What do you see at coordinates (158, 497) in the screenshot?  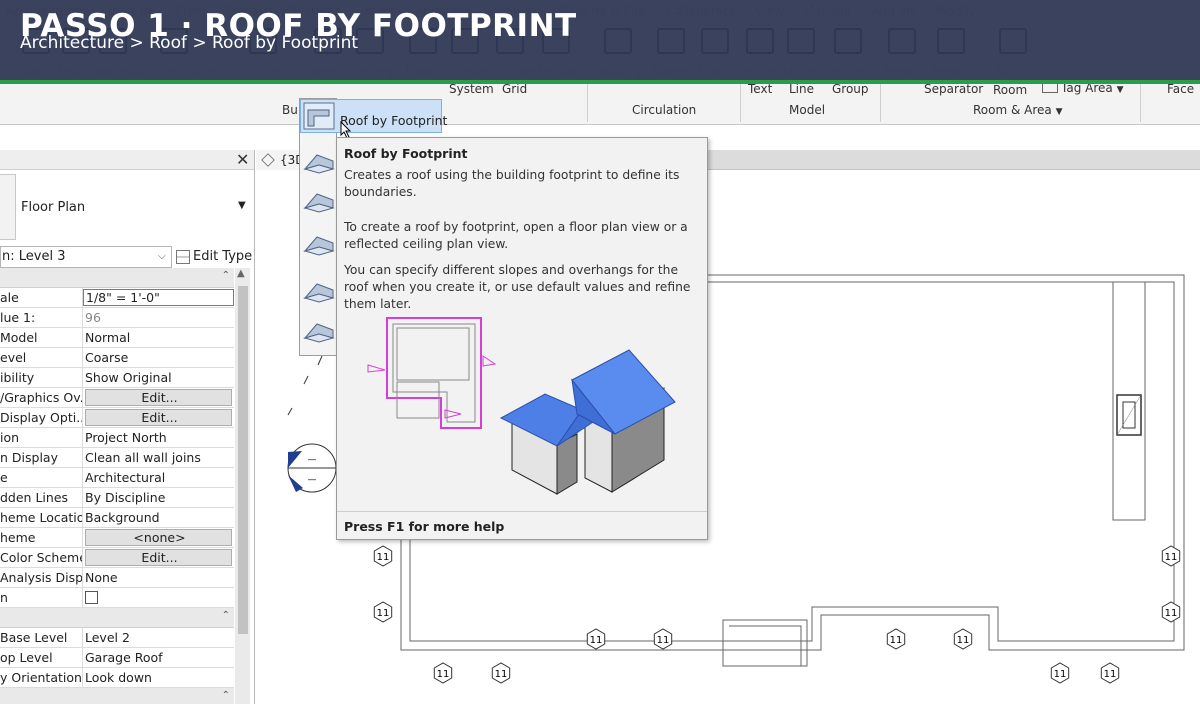 I see `property-value: By Discipline` at bounding box center [158, 497].